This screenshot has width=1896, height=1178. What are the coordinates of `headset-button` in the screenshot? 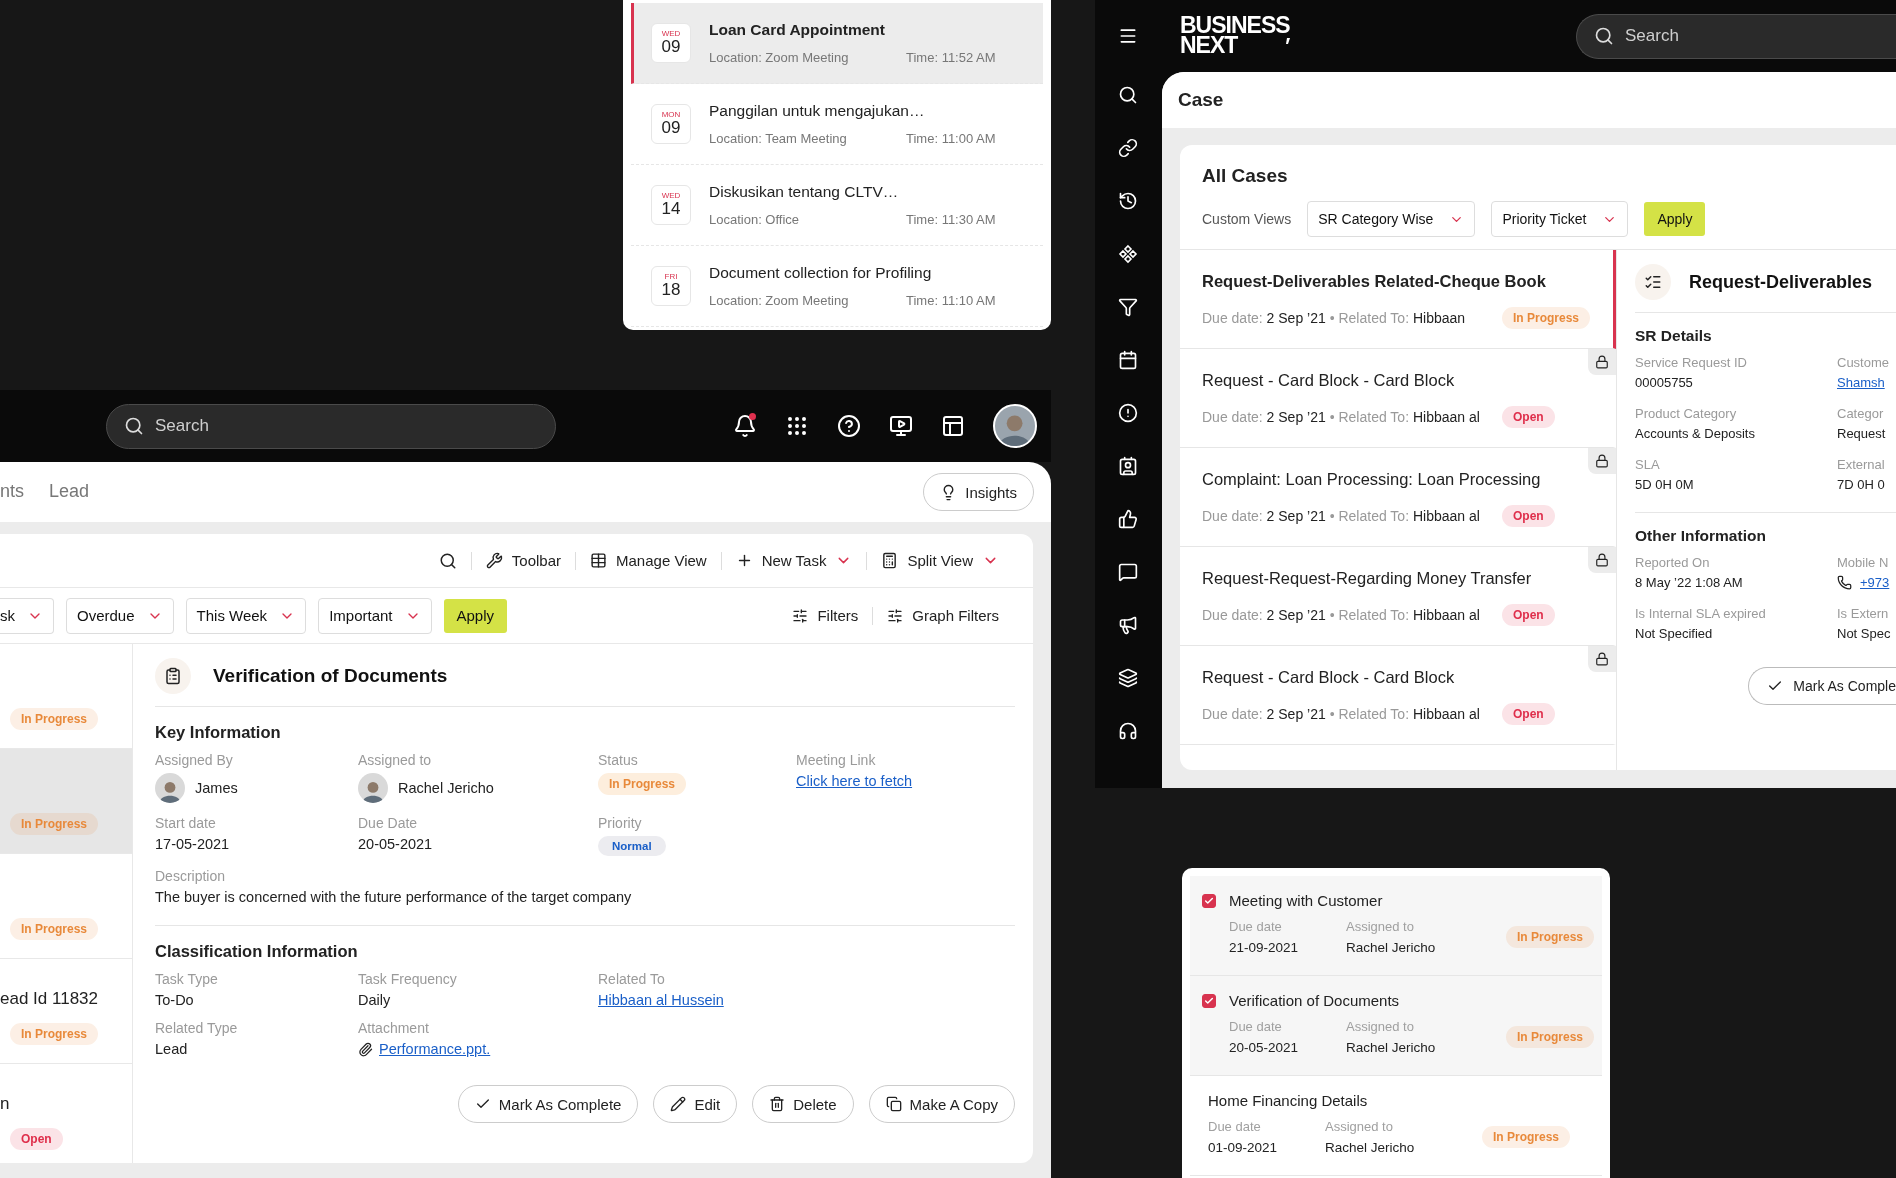 It's located at (1127, 731).